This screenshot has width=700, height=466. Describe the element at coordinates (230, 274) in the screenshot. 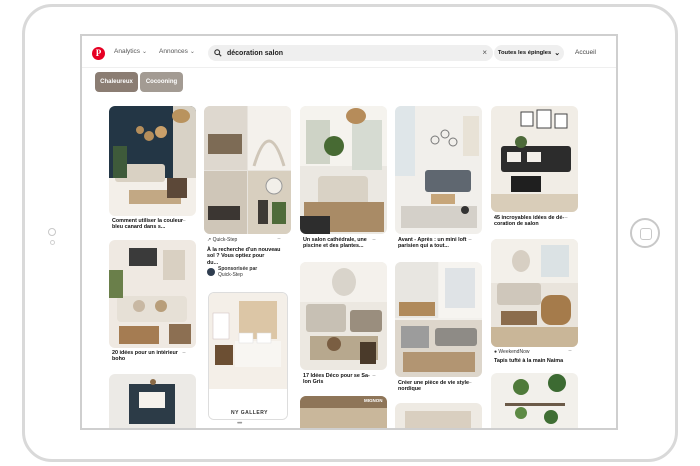

I see `promo-by: Quick-Step` at that location.